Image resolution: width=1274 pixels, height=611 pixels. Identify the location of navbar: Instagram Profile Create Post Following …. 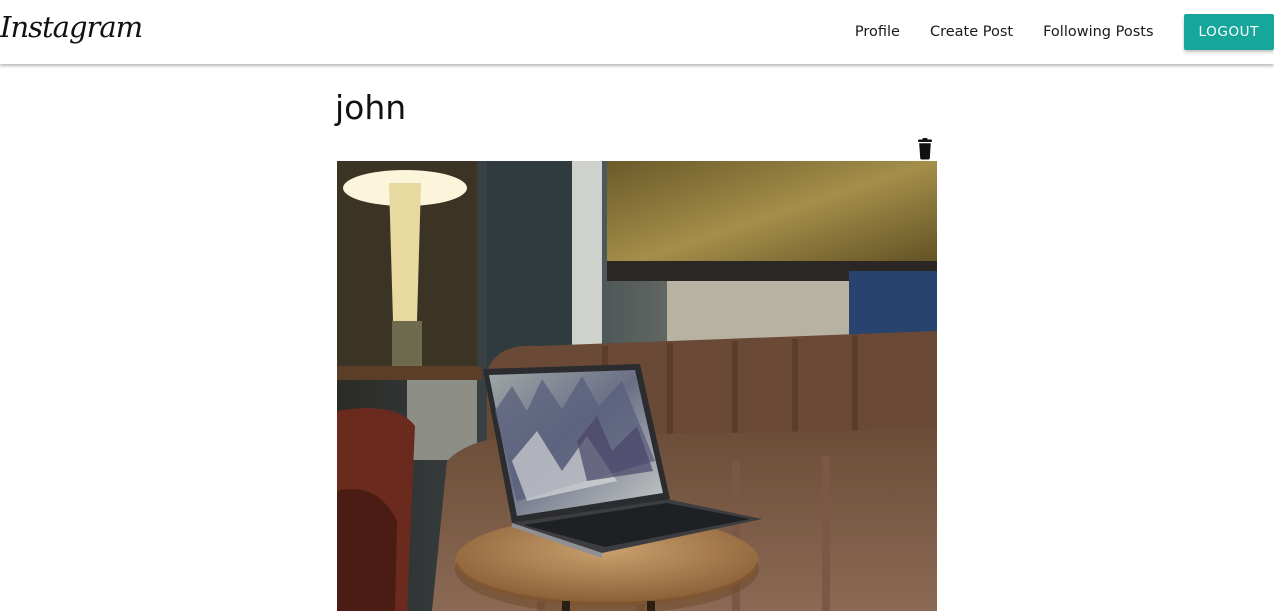
(637, 32).